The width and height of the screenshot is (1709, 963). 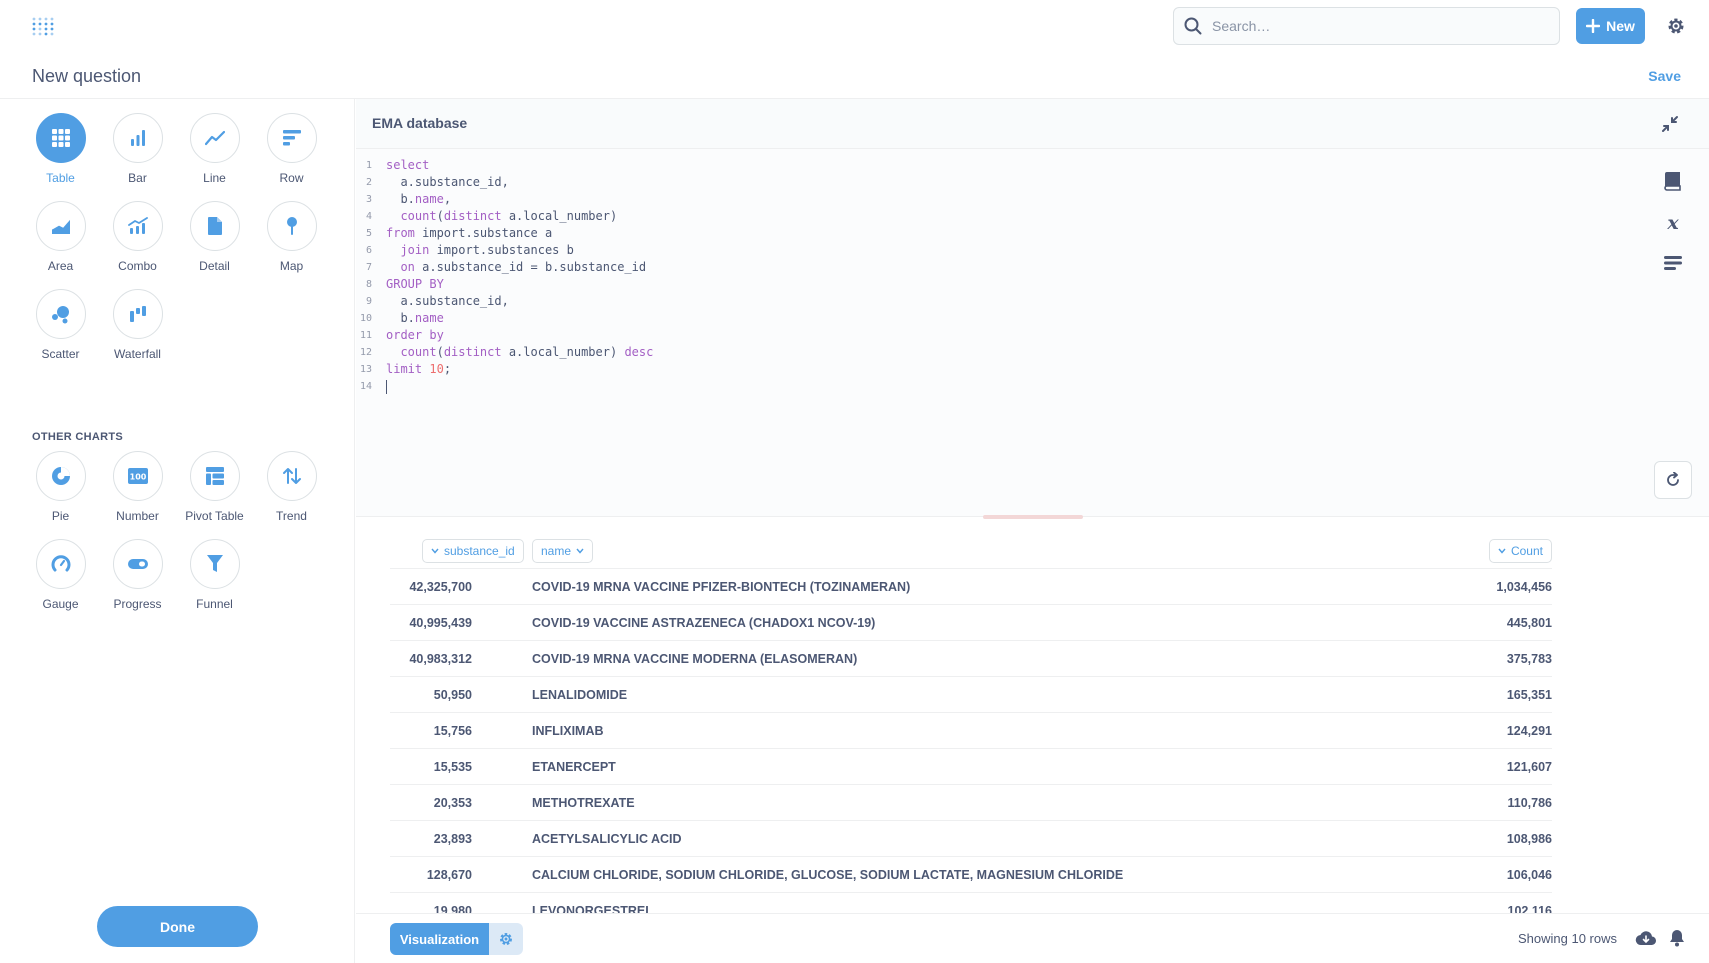 I want to click on code-text: select, so click(x=407, y=165).